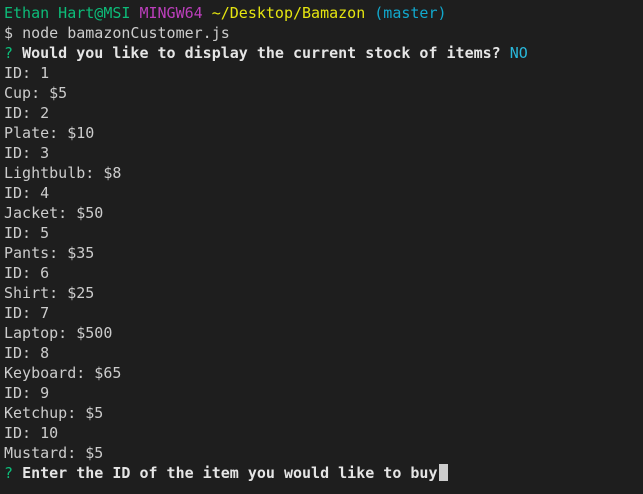 This screenshot has width=643, height=494. Describe the element at coordinates (444, 472) in the screenshot. I see `text-cursor` at that location.